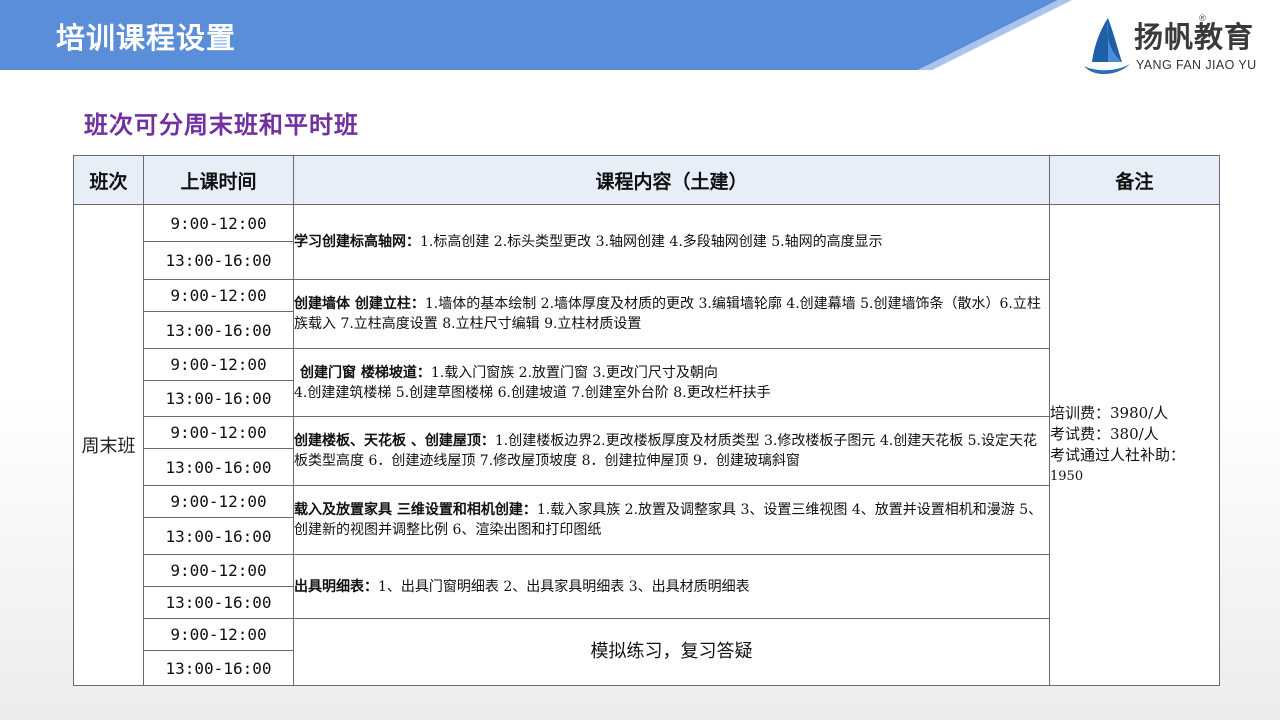 This screenshot has width=1280, height=720. What do you see at coordinates (1202, 19) in the screenshot?
I see `registered-mark: ®` at bounding box center [1202, 19].